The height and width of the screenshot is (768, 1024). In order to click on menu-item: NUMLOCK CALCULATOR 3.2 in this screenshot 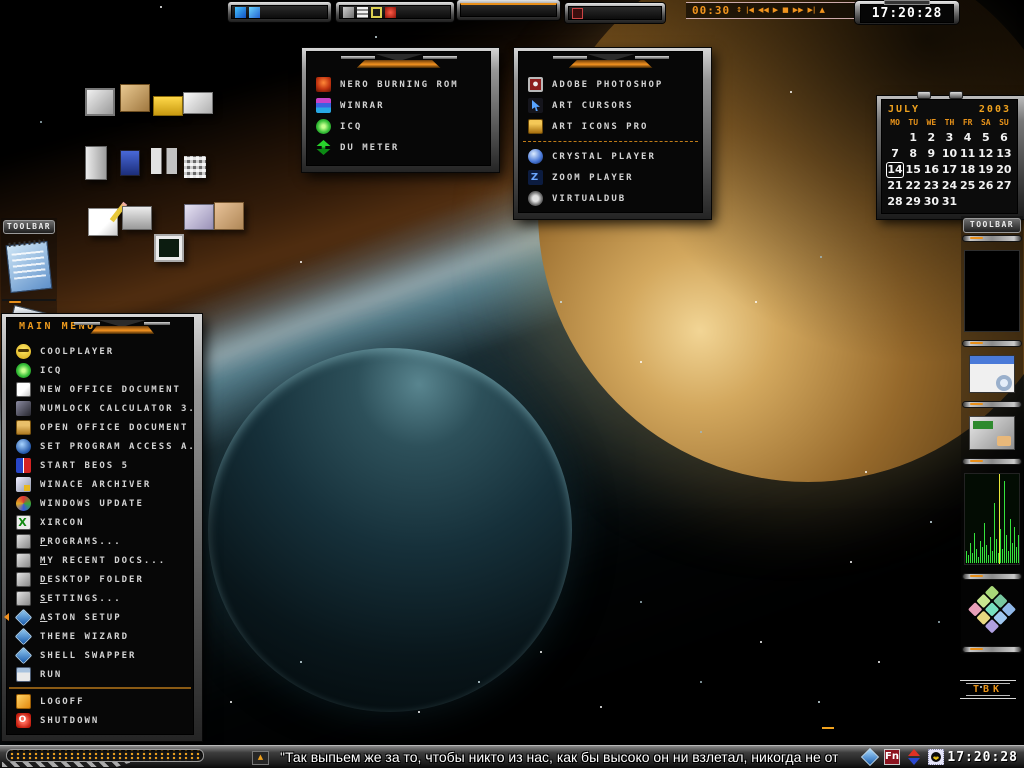, I will do `click(100, 408)`.